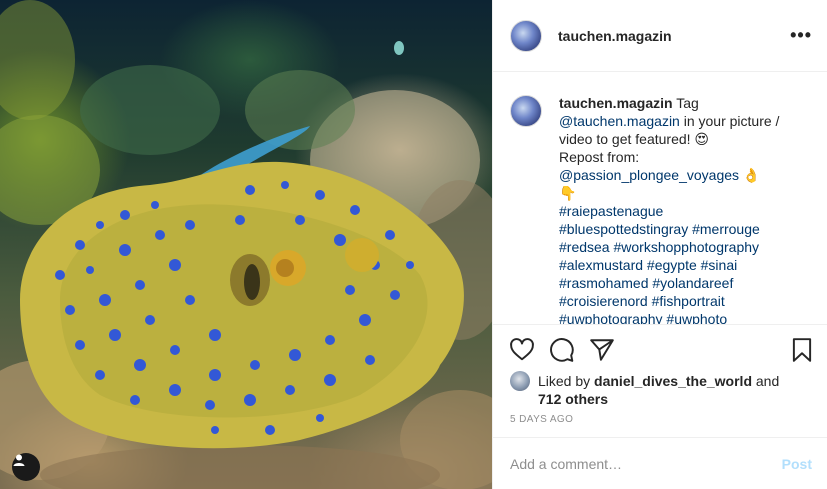 The width and height of the screenshot is (827, 489). What do you see at coordinates (566, 381) in the screenshot?
I see `likes-prefix: Liked by` at bounding box center [566, 381].